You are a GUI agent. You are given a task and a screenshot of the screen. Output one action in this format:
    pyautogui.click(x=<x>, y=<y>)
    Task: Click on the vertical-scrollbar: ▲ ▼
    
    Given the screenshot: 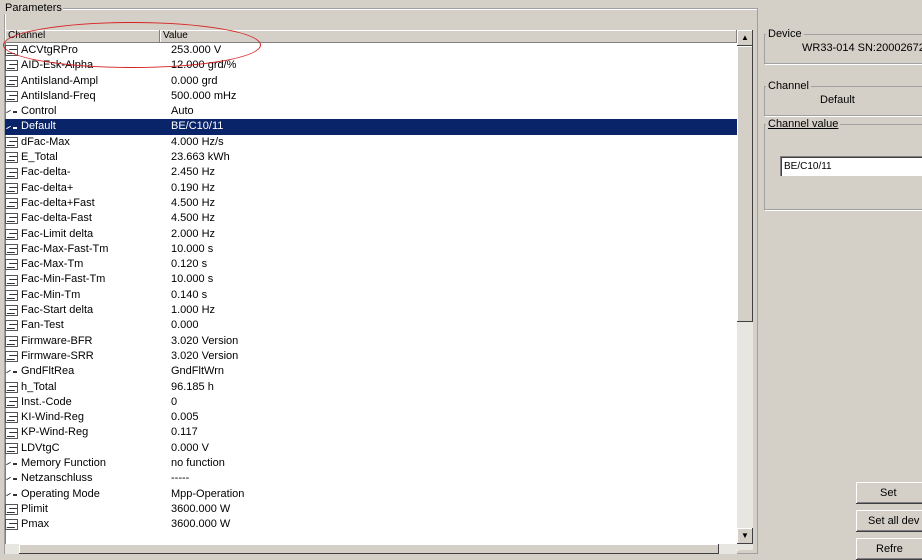 What is the action you would take?
    pyautogui.click(x=745, y=290)
    